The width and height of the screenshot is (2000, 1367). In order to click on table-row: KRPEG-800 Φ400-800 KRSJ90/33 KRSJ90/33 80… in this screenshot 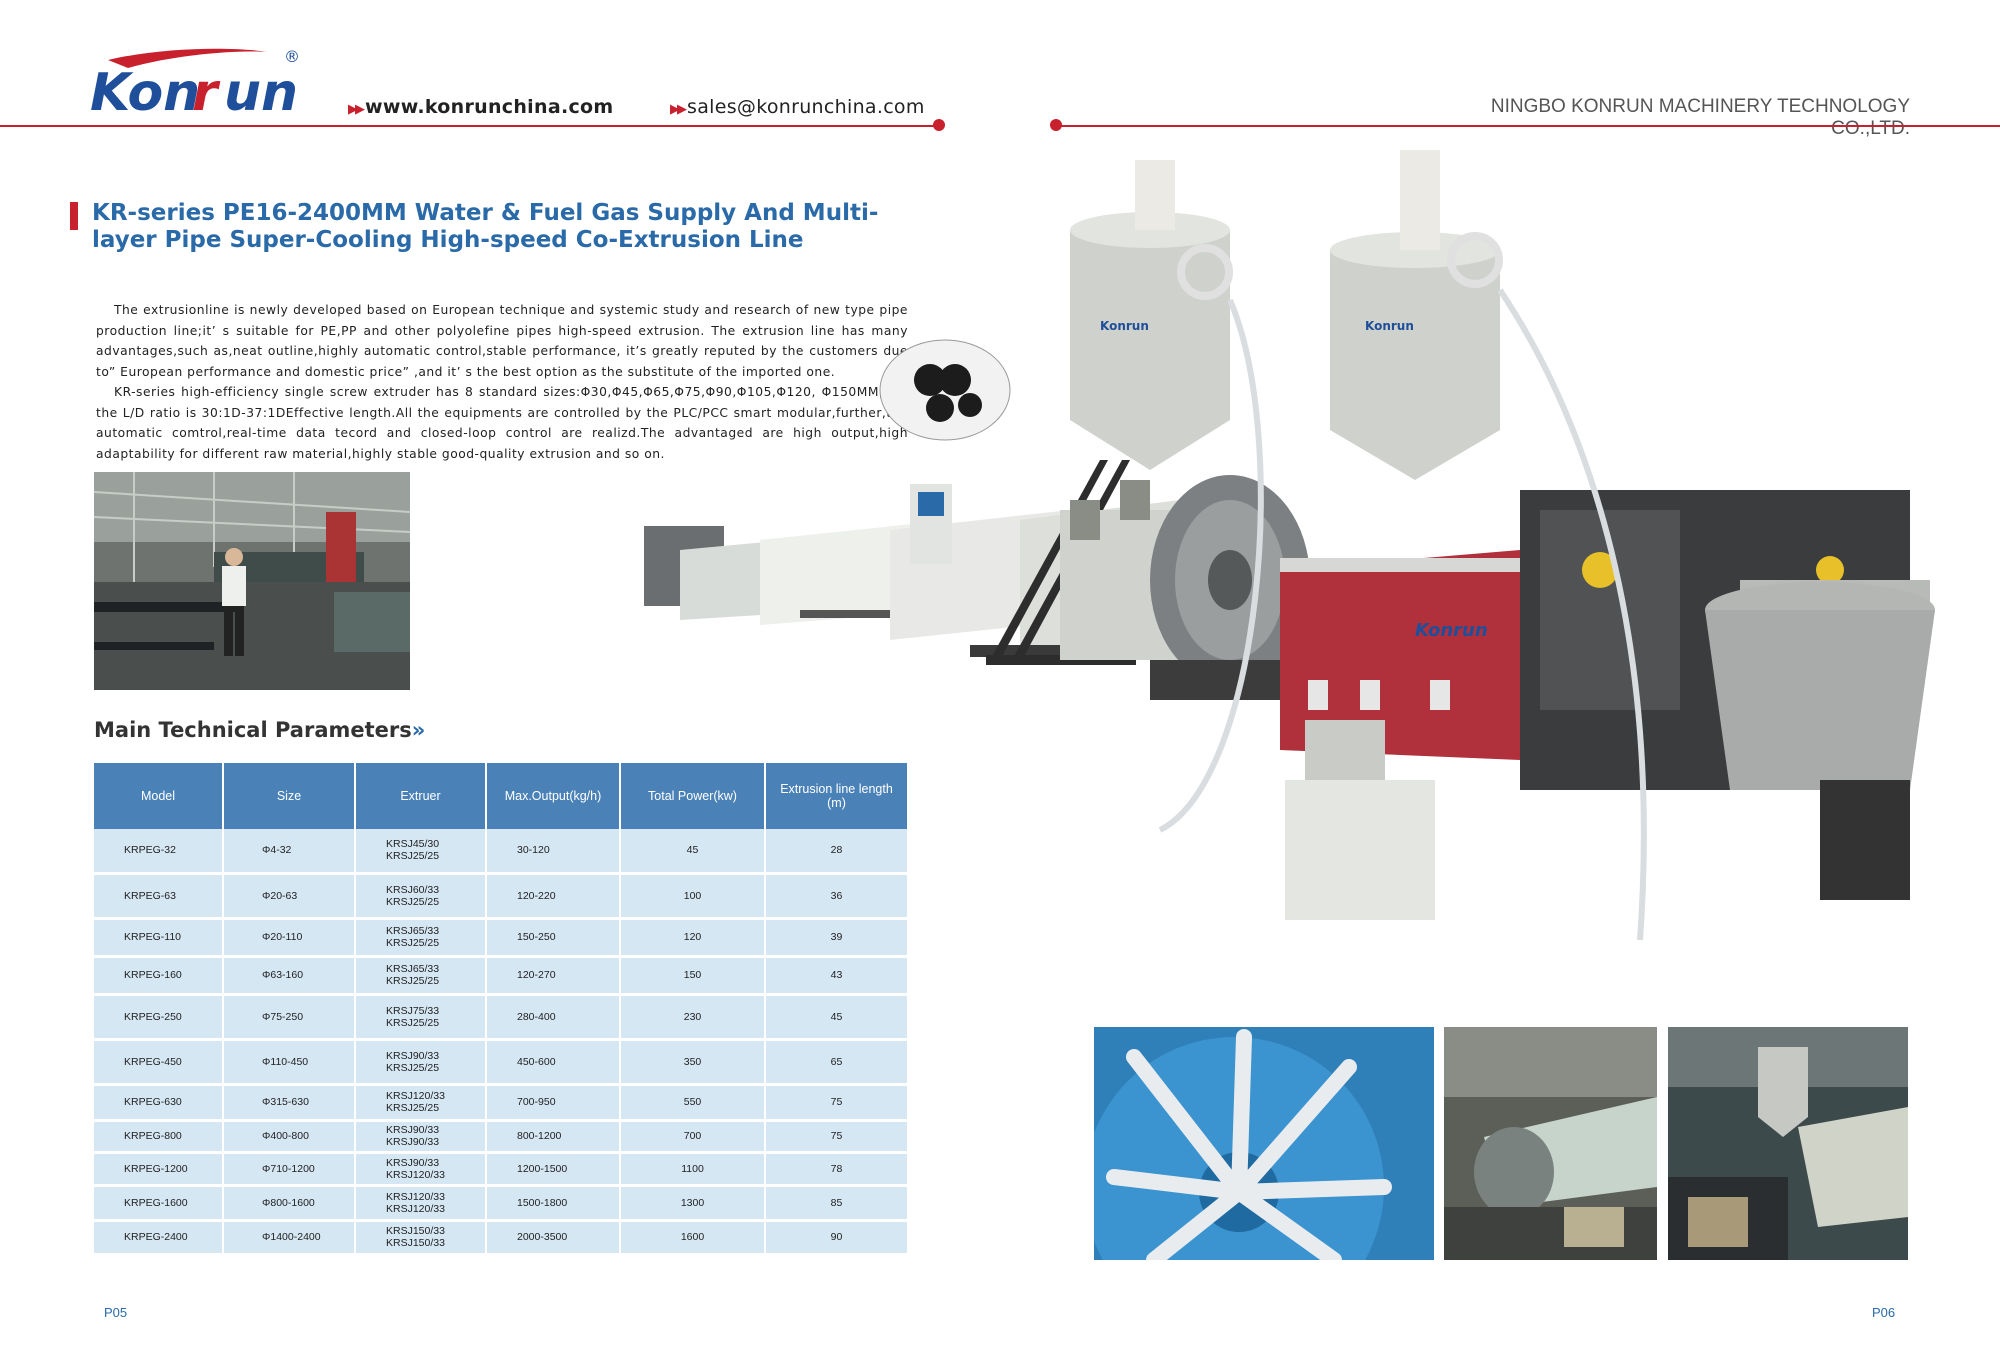, I will do `click(500, 1137)`.